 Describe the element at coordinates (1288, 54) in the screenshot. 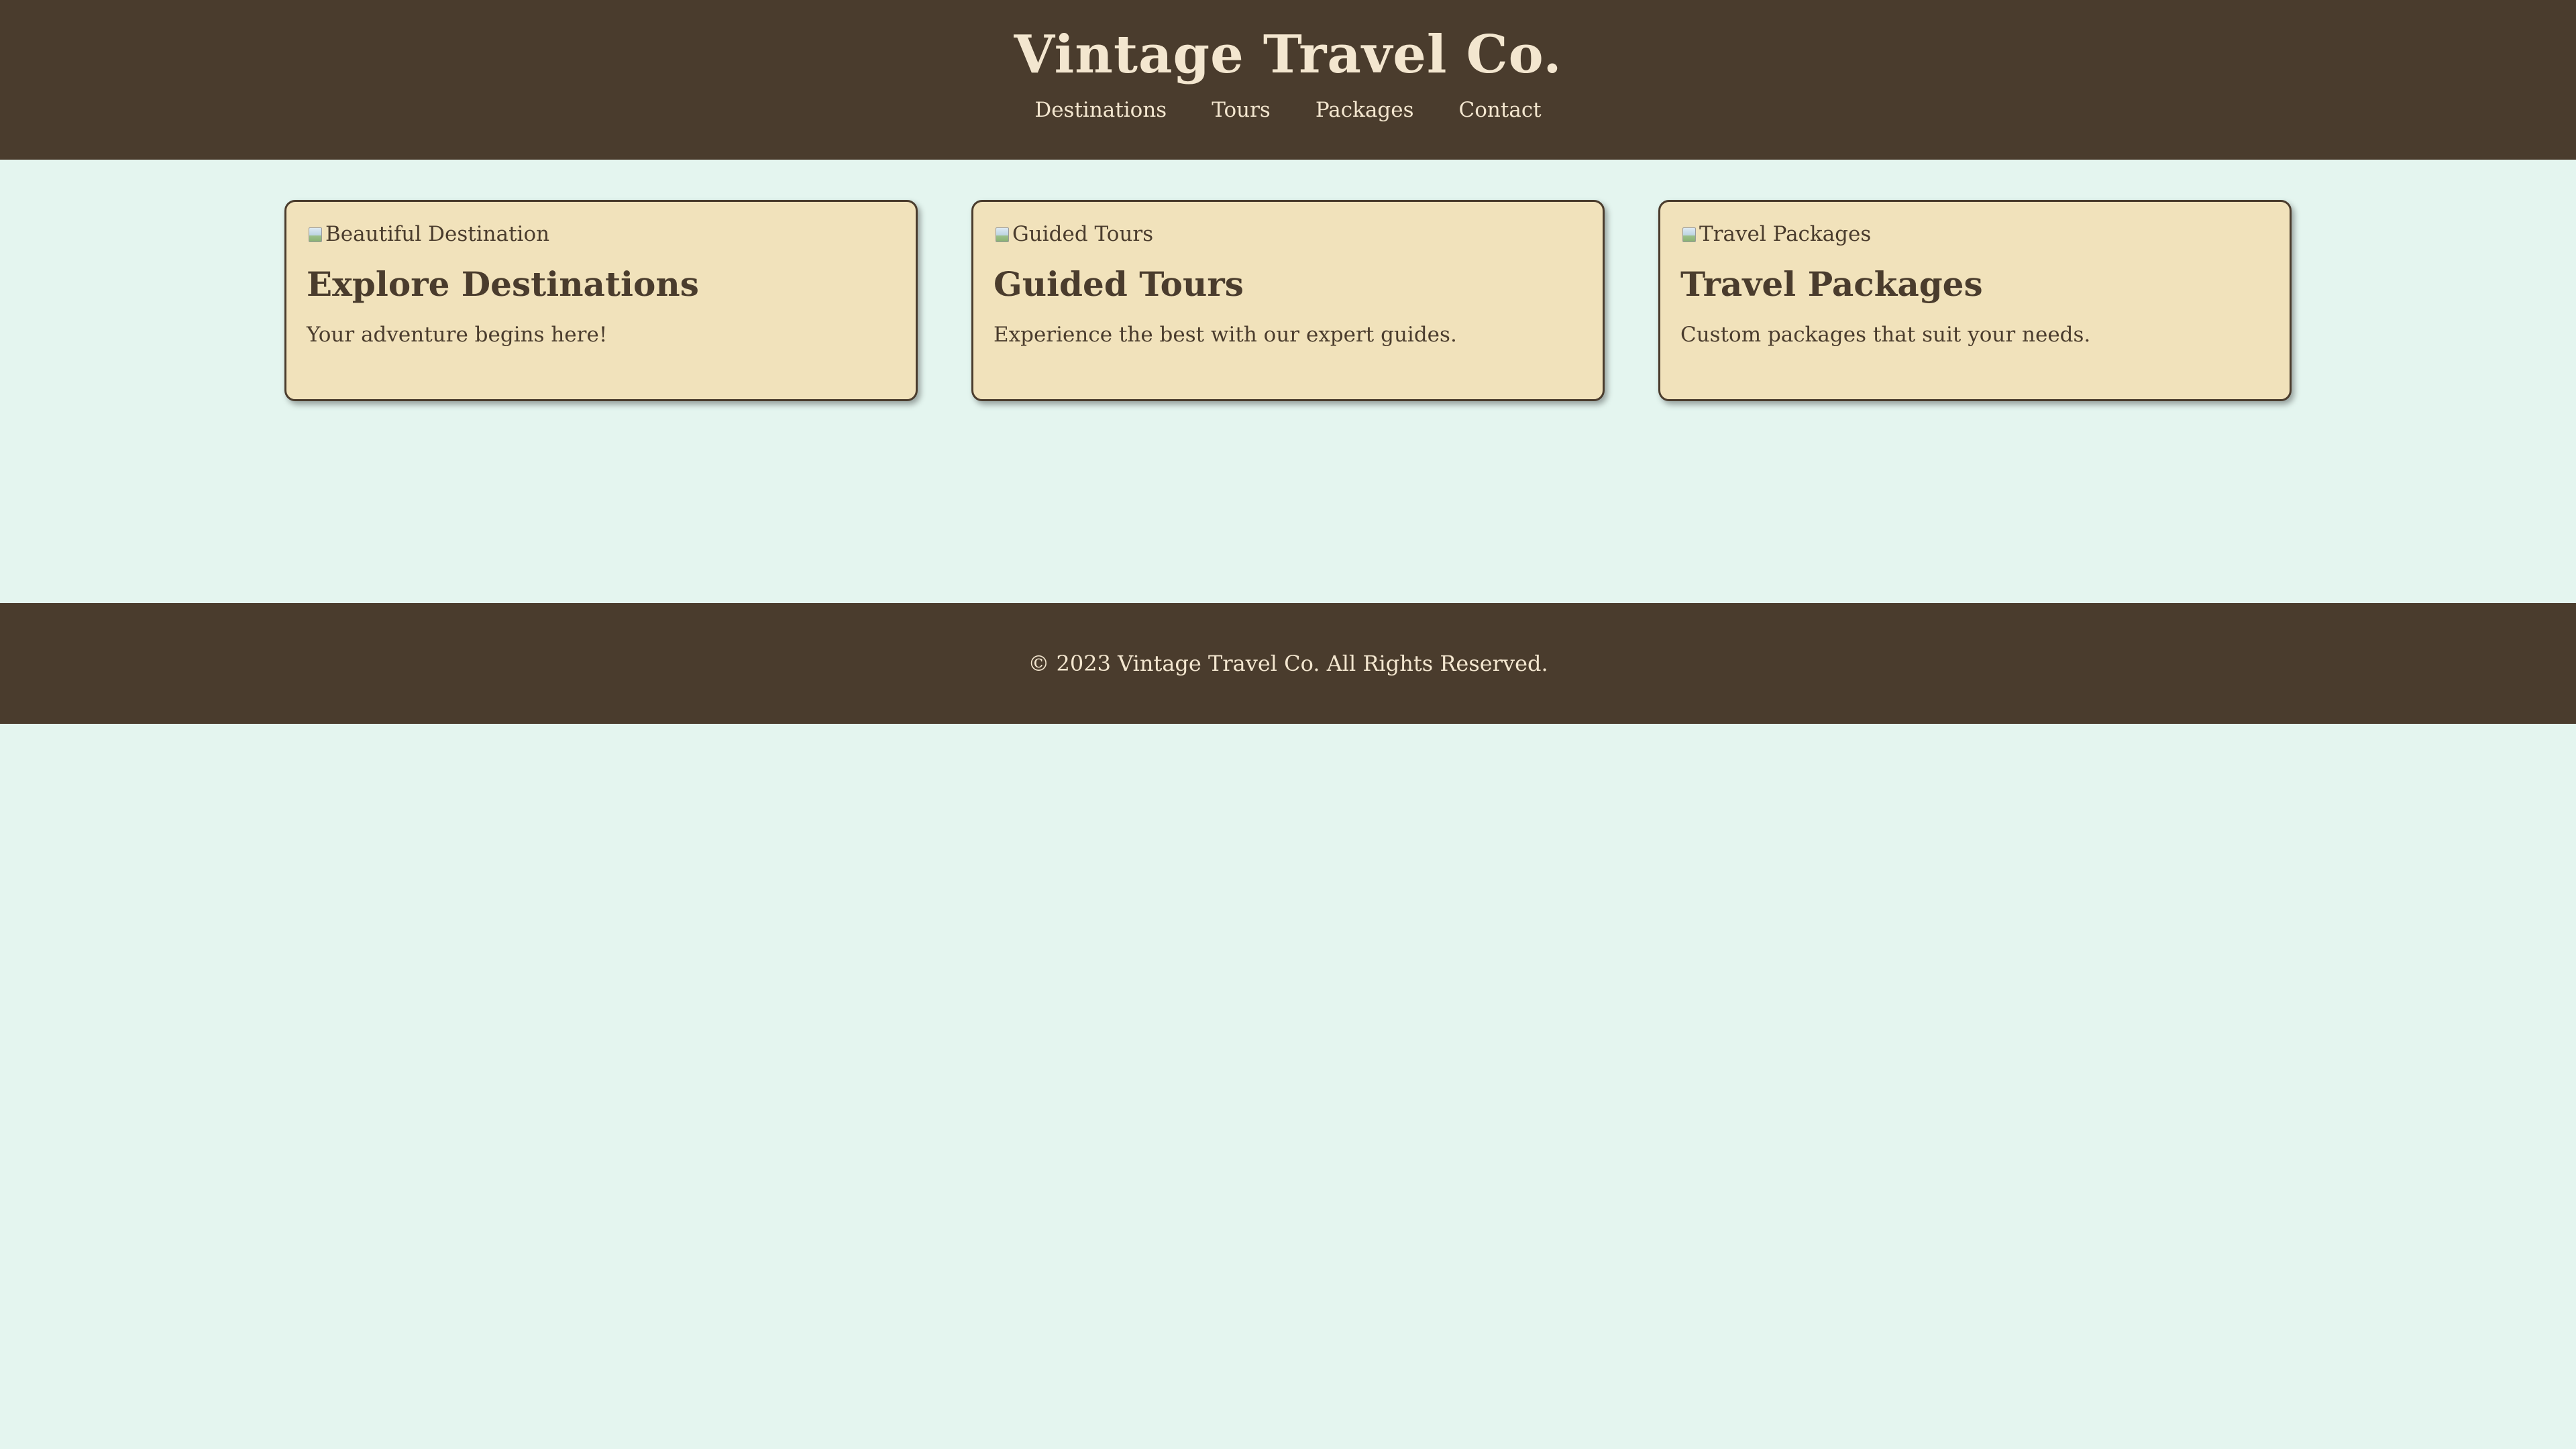

I see `site-title: Vintage Travel Co.` at that location.